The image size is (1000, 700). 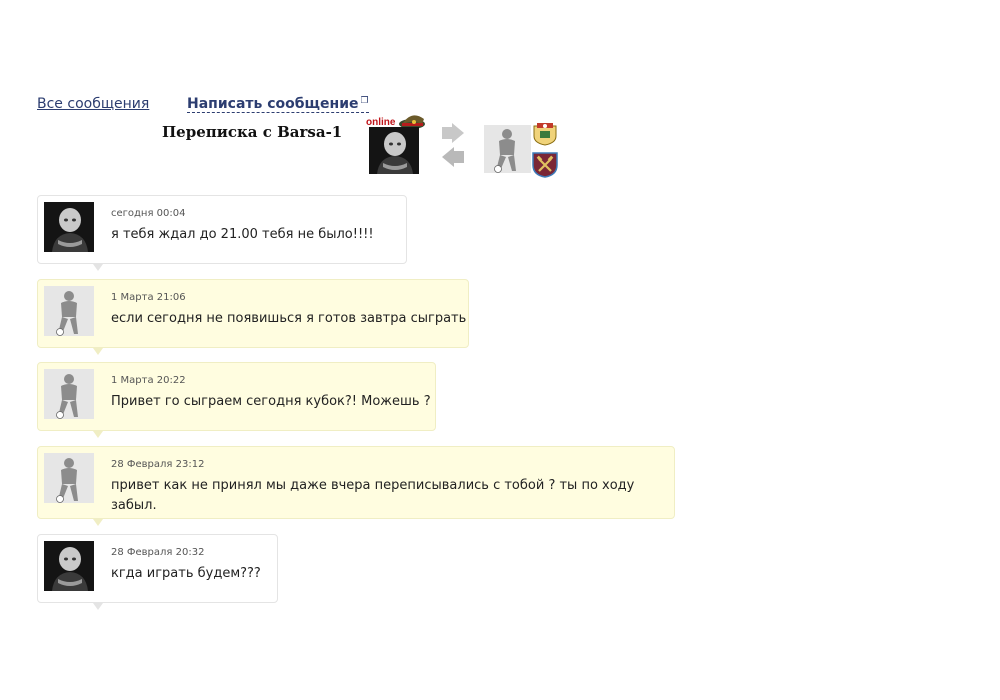 I want to click on message-time: 28 Февраля 23:12, so click(x=158, y=464).